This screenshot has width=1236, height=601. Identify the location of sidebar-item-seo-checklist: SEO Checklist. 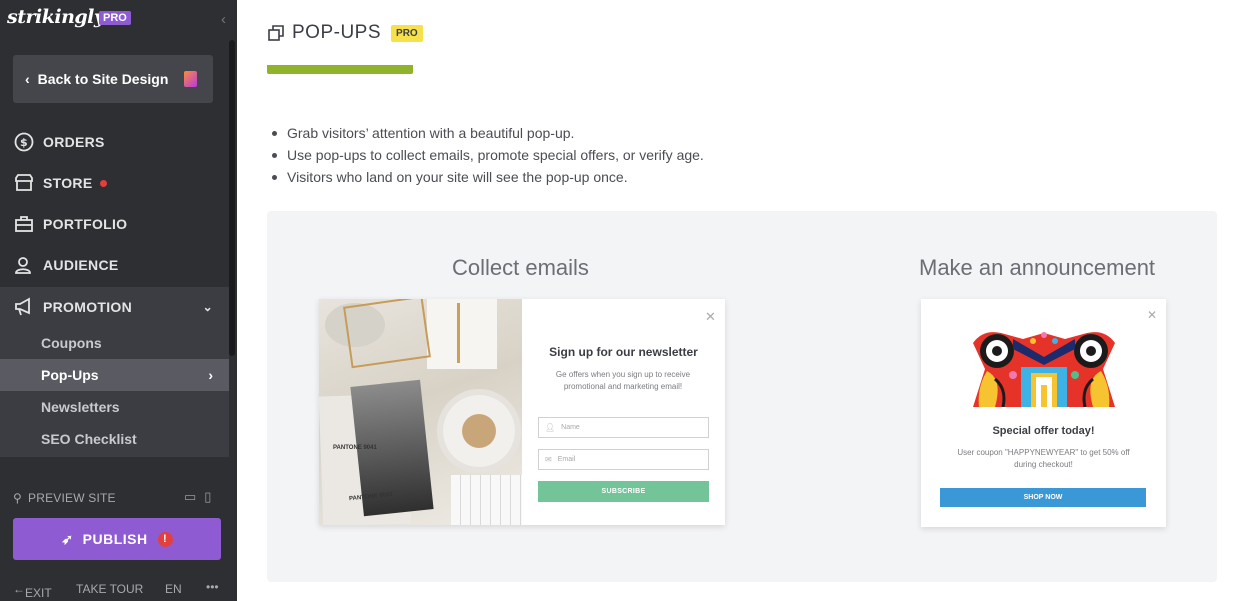
(114, 439).